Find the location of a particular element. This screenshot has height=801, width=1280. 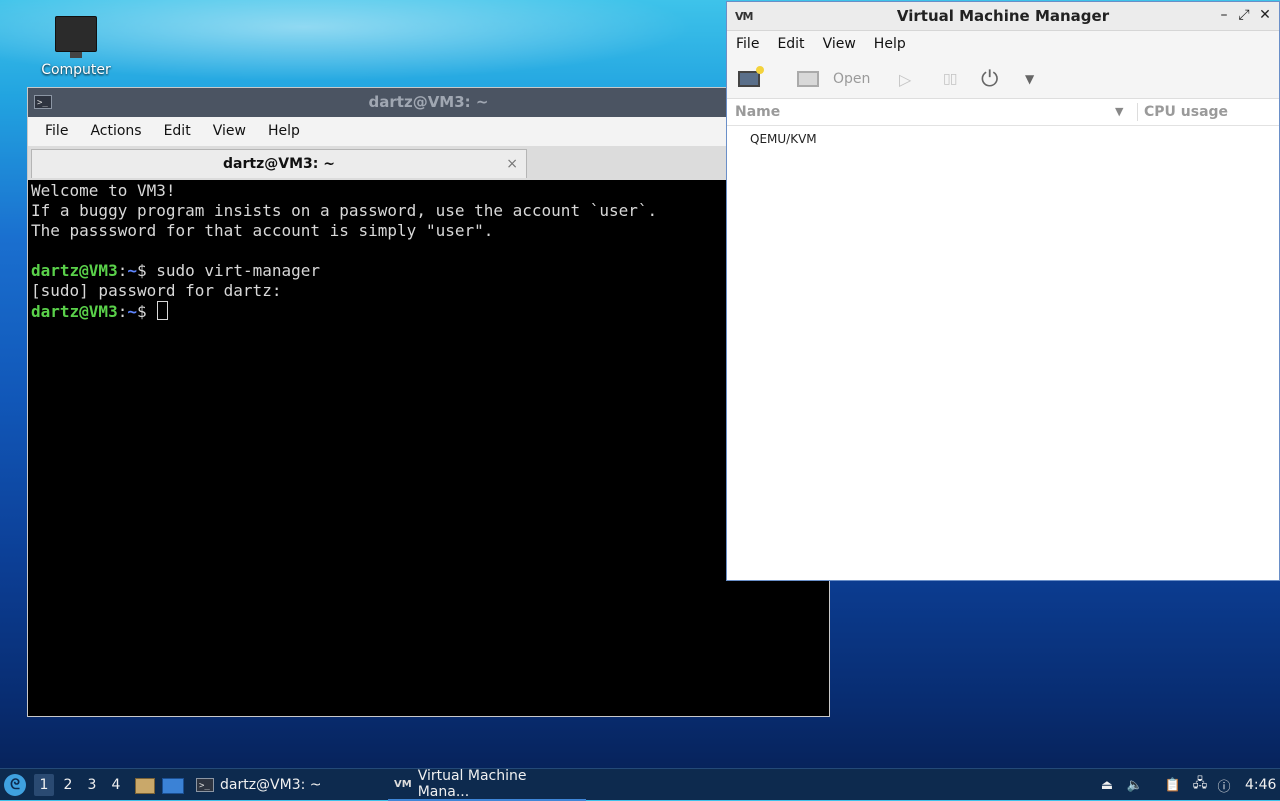

menu-edit: Edit is located at coordinates (177, 131).